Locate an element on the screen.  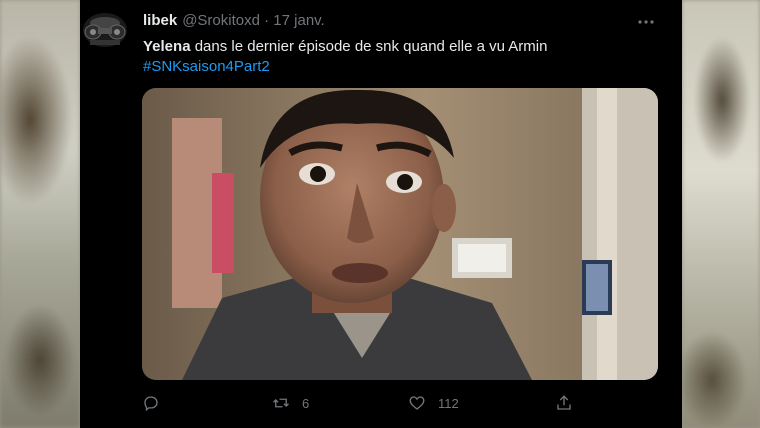
background-blur-left is located at coordinates (40, 214).